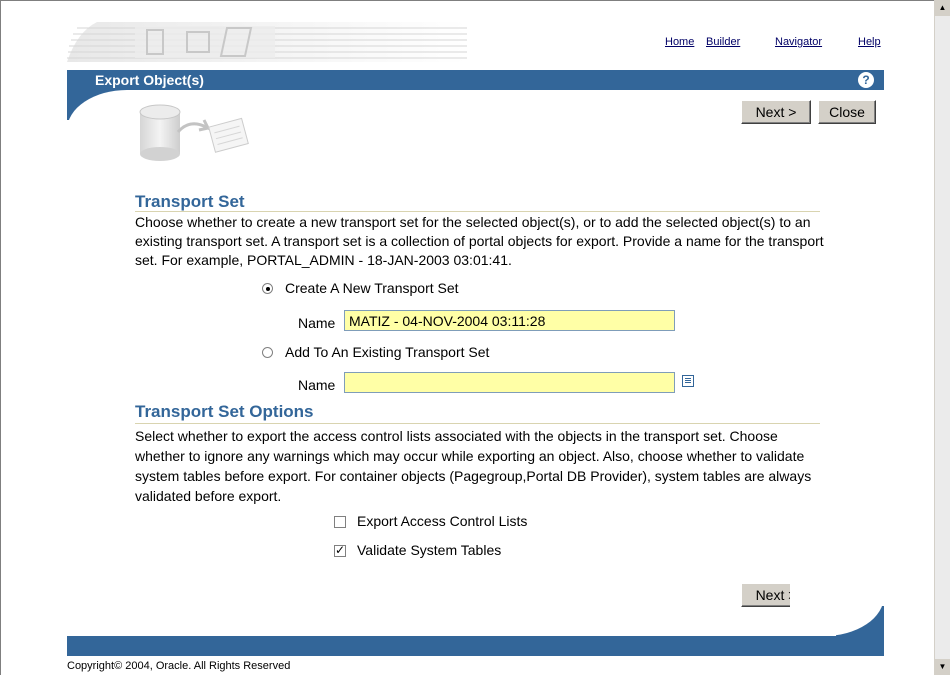  What do you see at coordinates (942, 8) in the screenshot?
I see `scroll-up-arrow-icon: ▲` at bounding box center [942, 8].